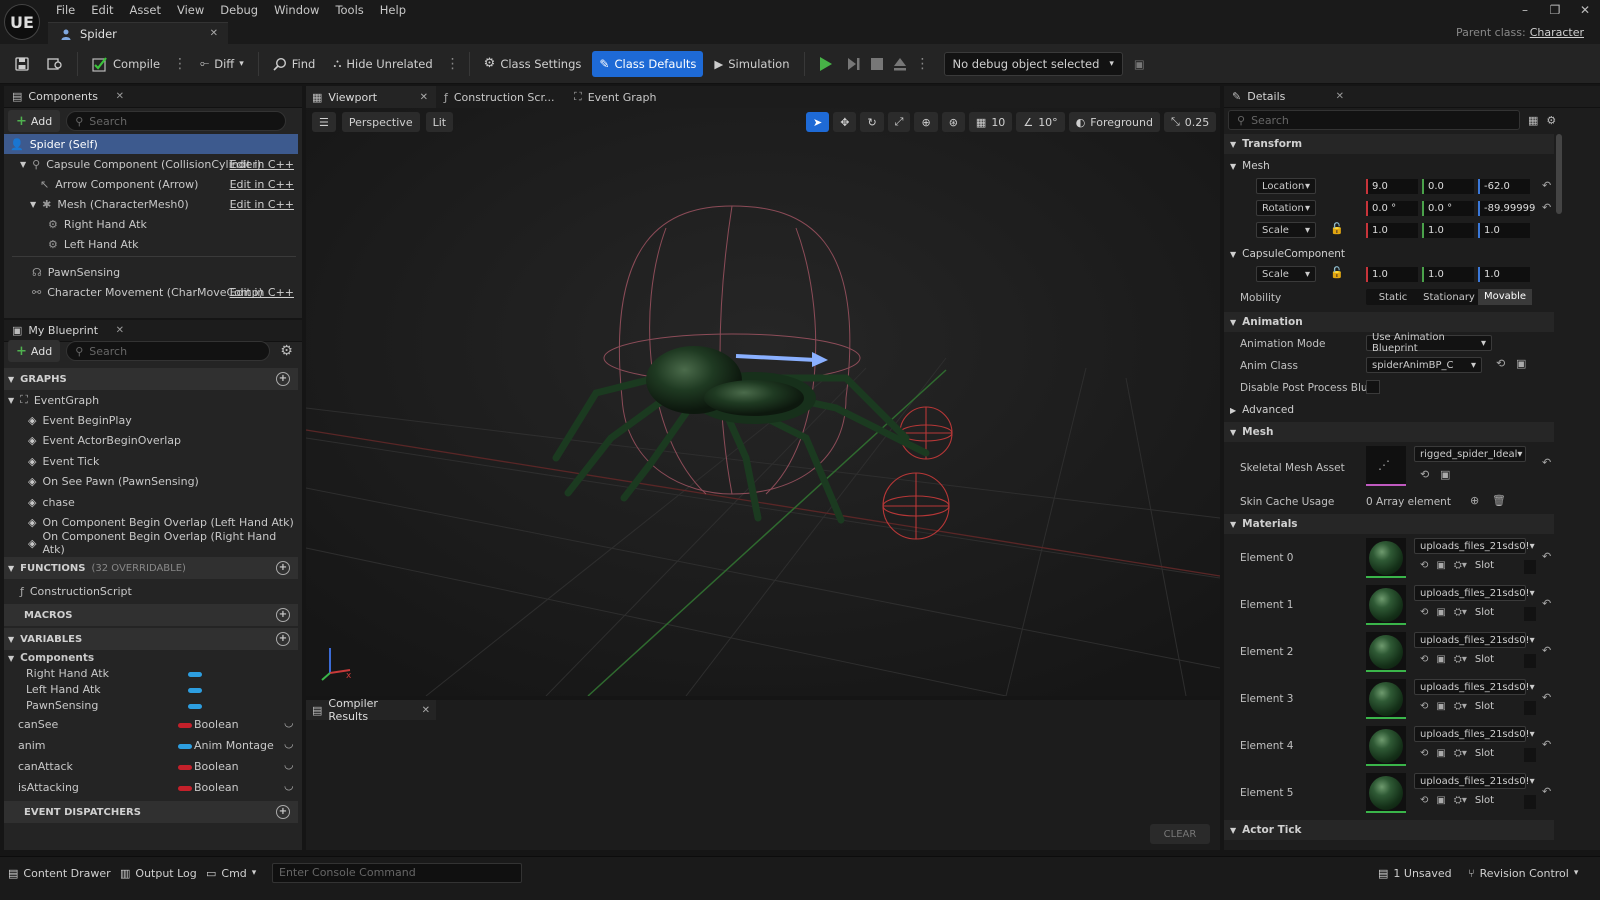 This screenshot has width=1600, height=900. What do you see at coordinates (1286, 208) in the screenshot?
I see `rotation-dropdown: Rotation ▾` at bounding box center [1286, 208].